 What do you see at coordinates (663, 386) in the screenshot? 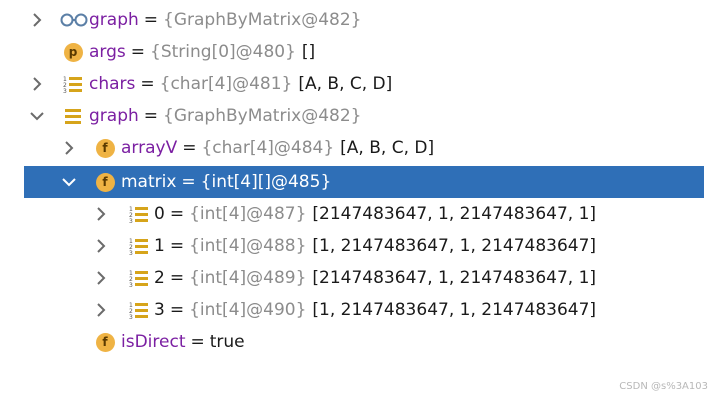
I see `watermark: CSDN @s%3A103` at bounding box center [663, 386].